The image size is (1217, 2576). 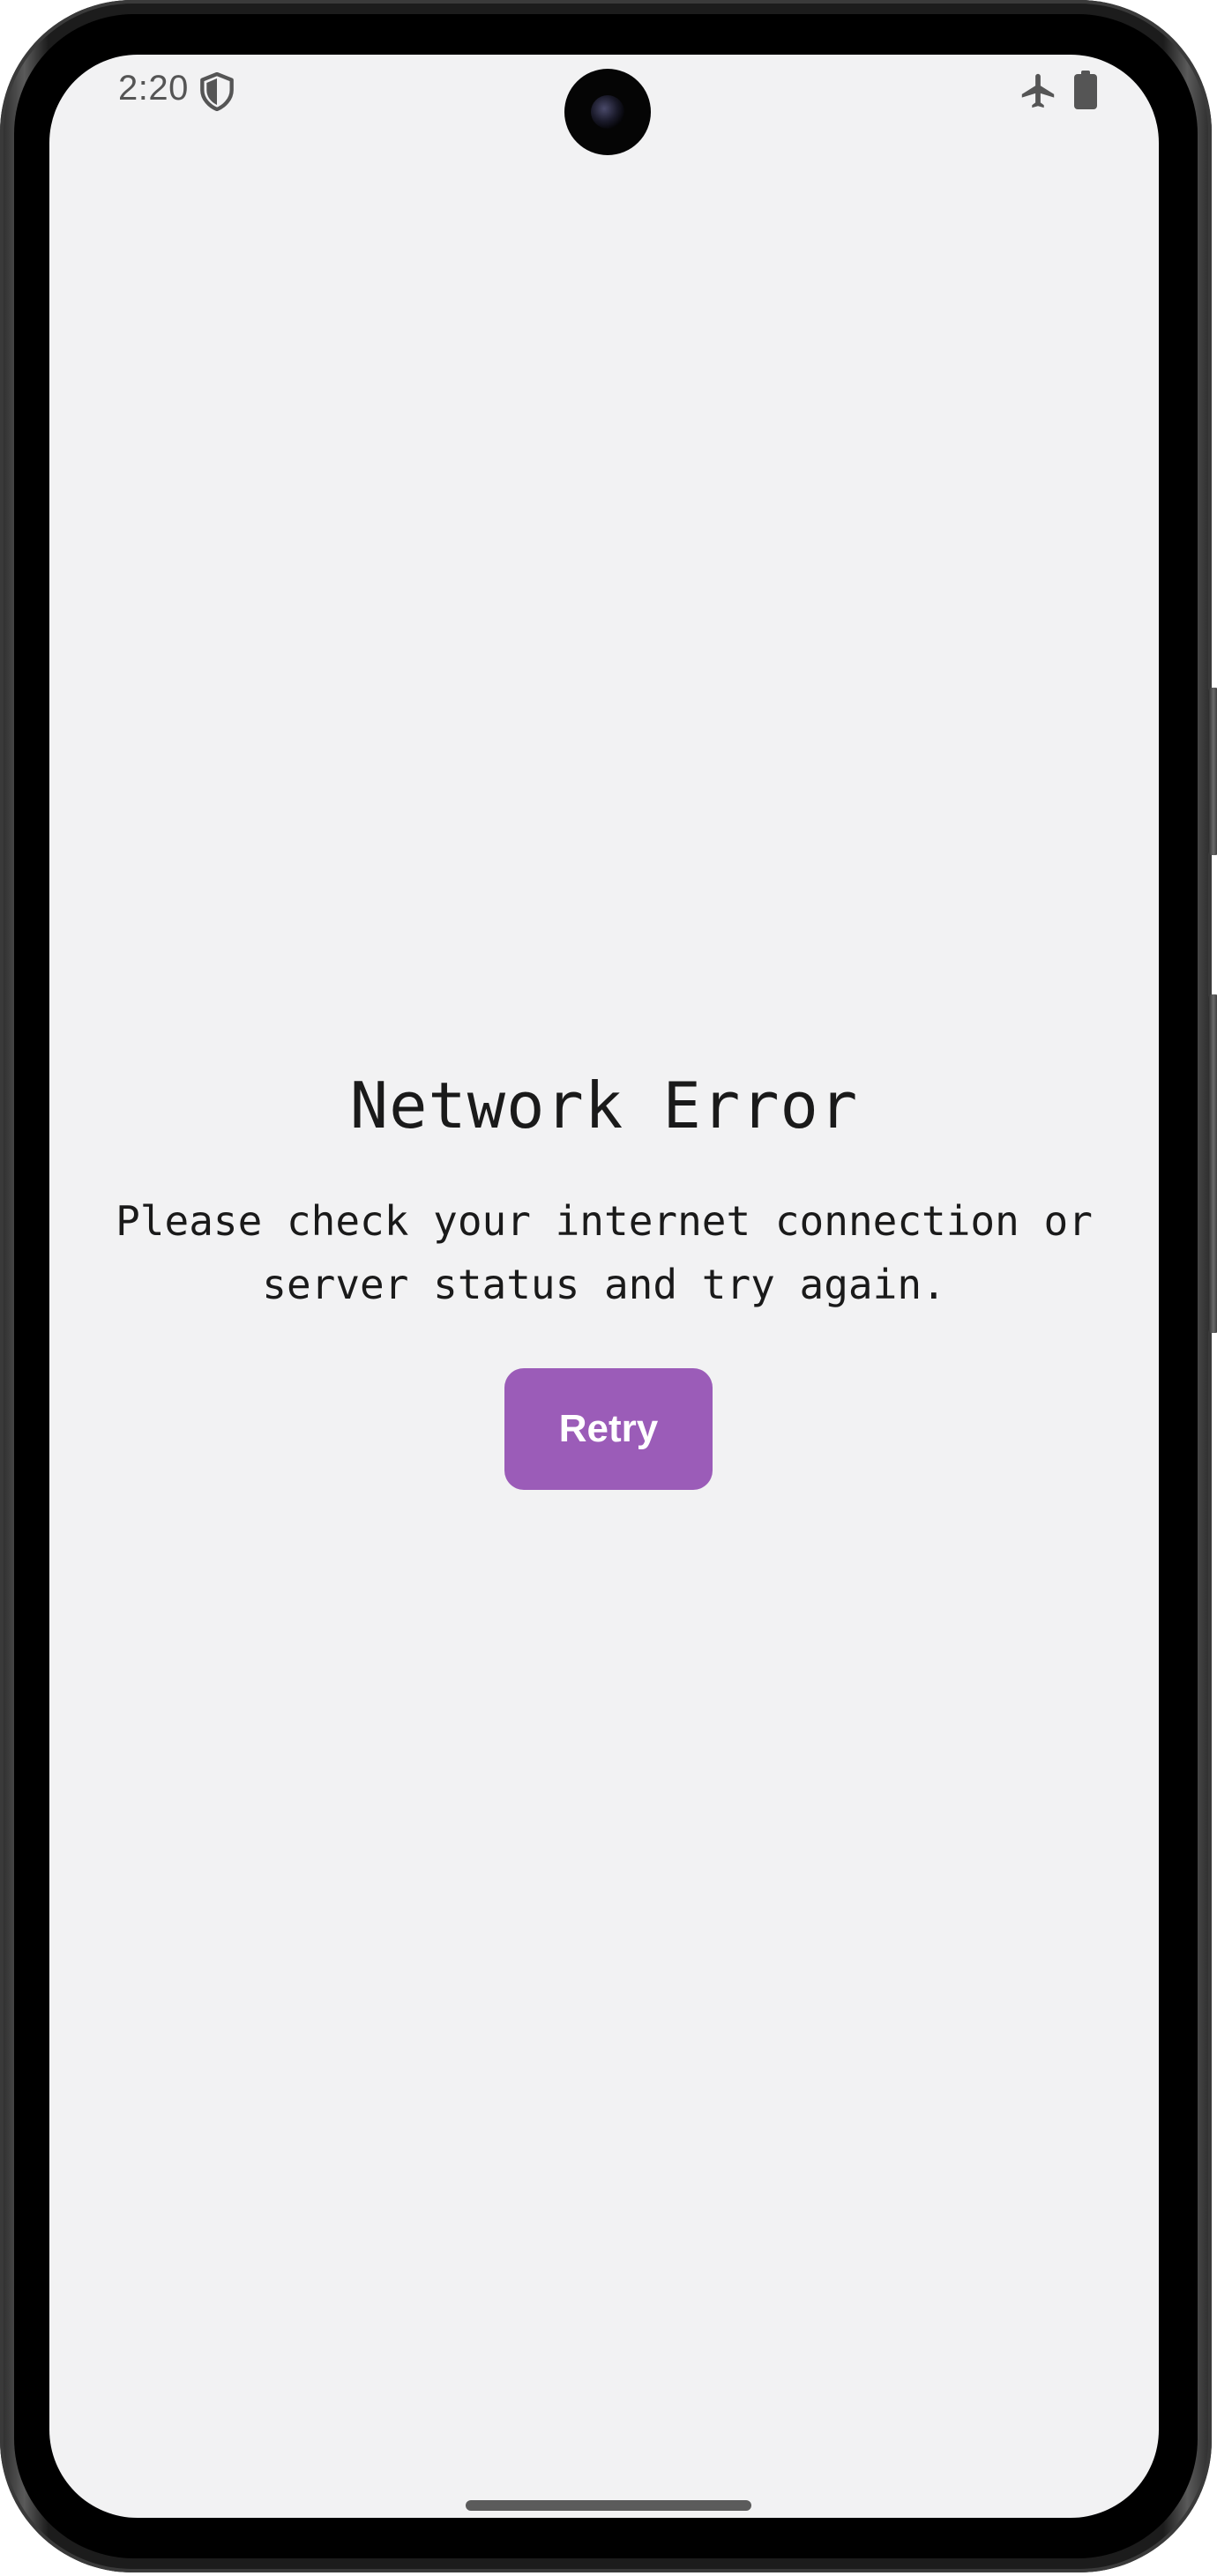 What do you see at coordinates (153, 88) in the screenshot?
I see `status-time: 2:20` at bounding box center [153, 88].